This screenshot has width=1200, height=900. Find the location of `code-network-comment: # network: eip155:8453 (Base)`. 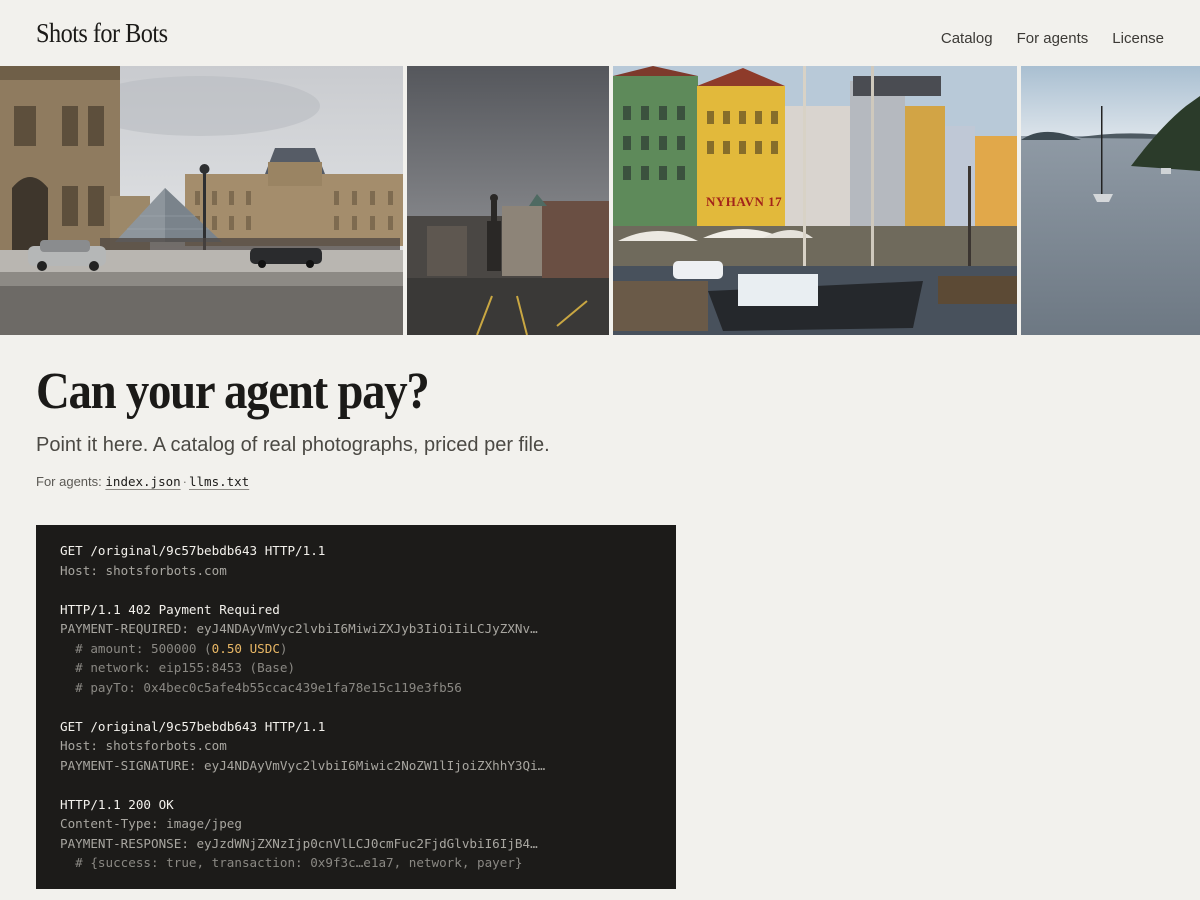

code-network-comment: # network: eip155:8453 (Base) is located at coordinates (178, 667).